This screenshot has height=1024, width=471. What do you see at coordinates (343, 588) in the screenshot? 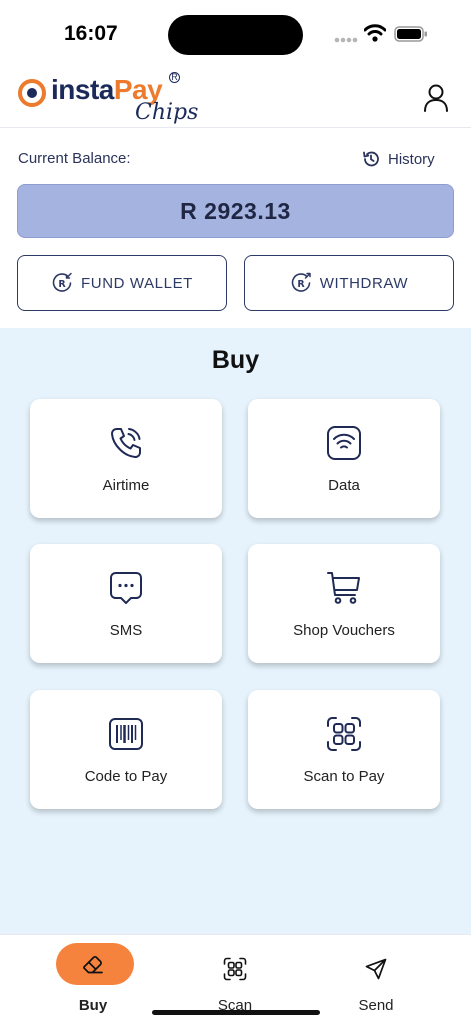
I see `cart-icon` at bounding box center [343, 588].